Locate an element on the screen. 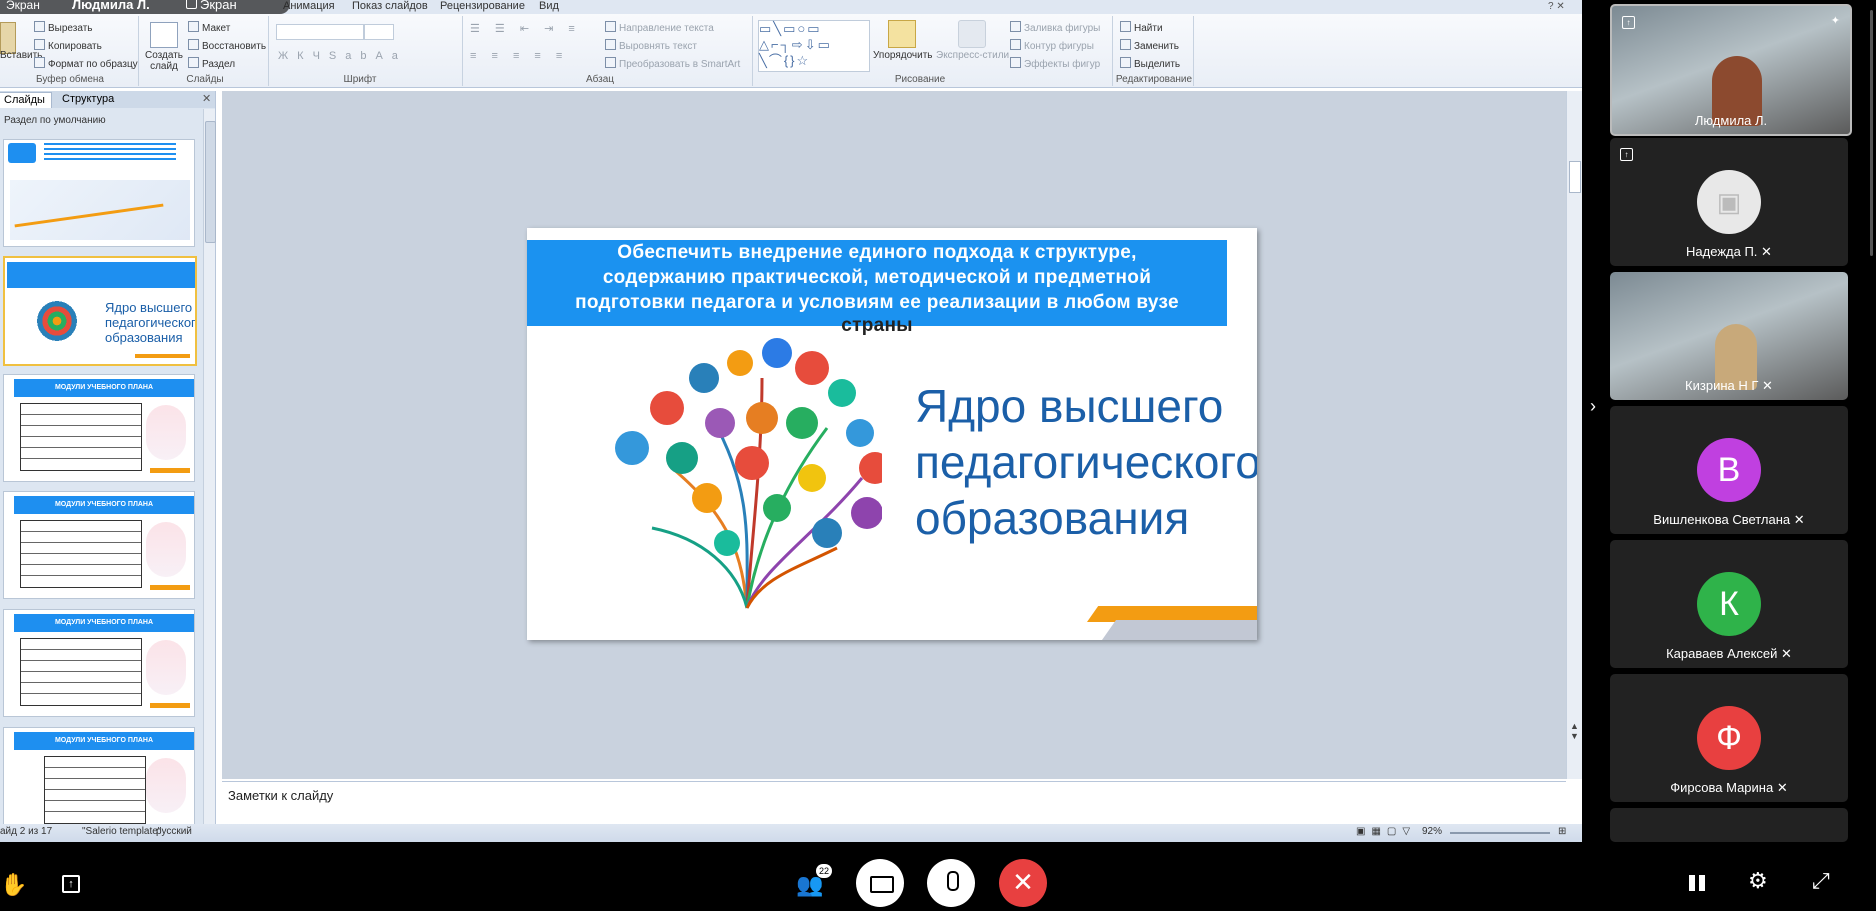  tab-outline: Структура is located at coordinates (88, 99).